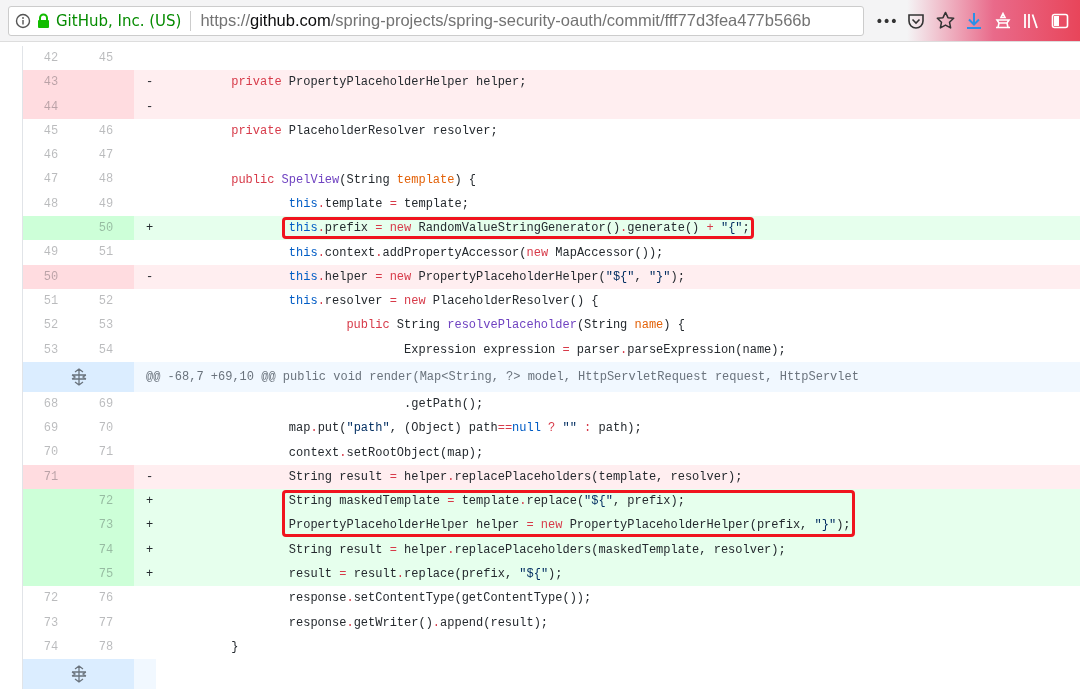  Describe the element at coordinates (43, 20) in the screenshot. I see `lock-icon` at that location.